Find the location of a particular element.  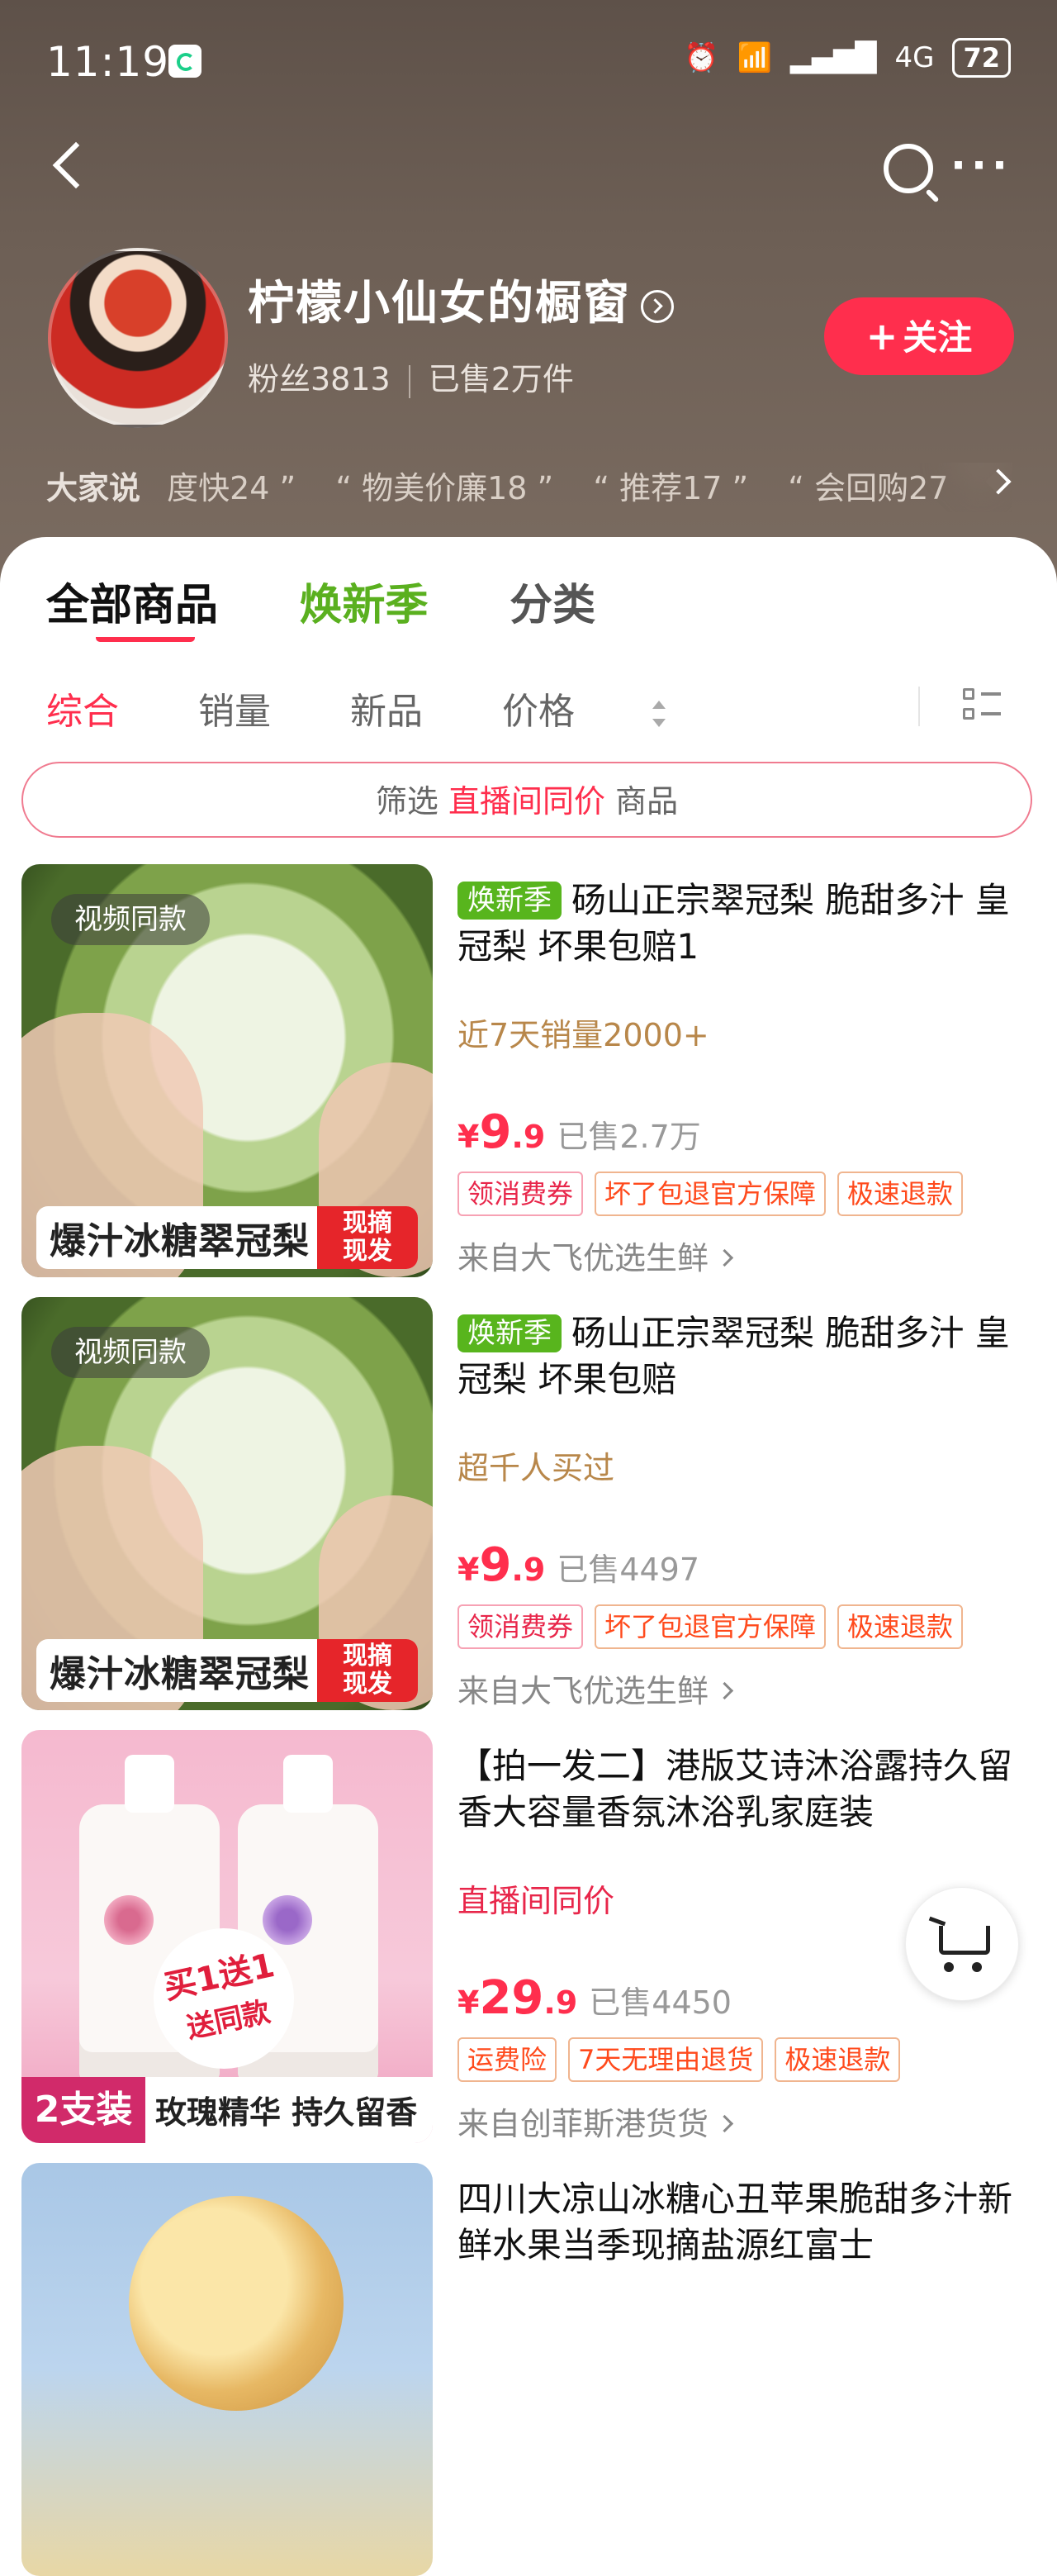

status-right: ⏰ 📶 ▂▄▆█ 4G 72 is located at coordinates (847, 58).